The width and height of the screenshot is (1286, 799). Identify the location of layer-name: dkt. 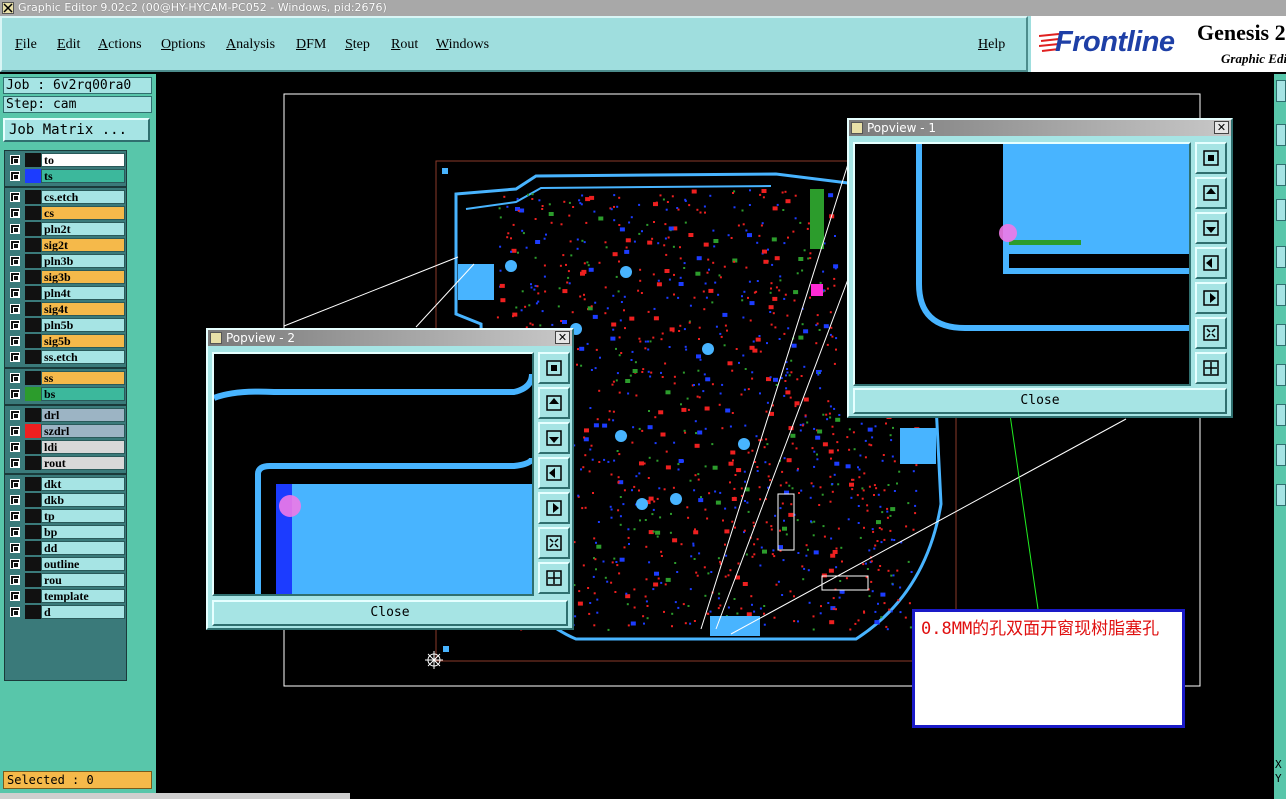
(83, 484).